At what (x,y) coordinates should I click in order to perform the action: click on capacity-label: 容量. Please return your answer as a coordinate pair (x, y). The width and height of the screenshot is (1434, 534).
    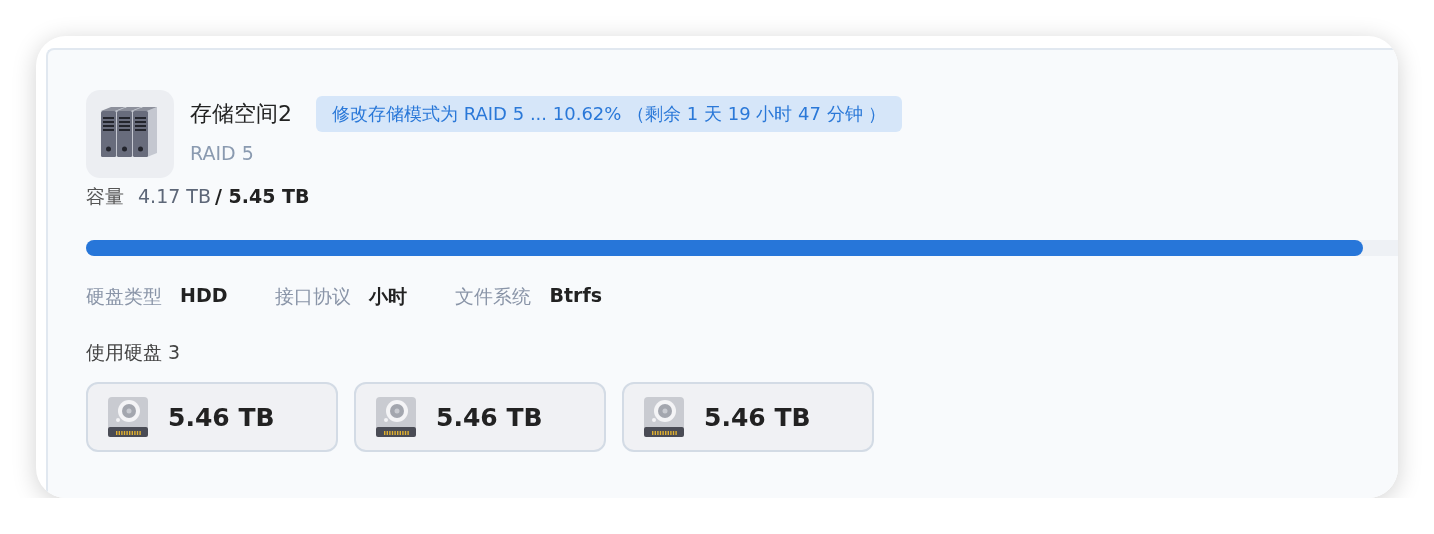
    Looking at the image, I should click on (105, 196).